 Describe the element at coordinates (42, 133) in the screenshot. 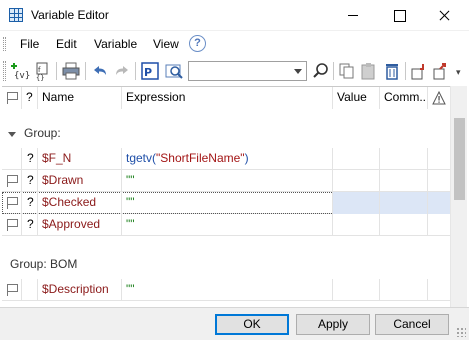

I see `group-label: Group:` at that location.